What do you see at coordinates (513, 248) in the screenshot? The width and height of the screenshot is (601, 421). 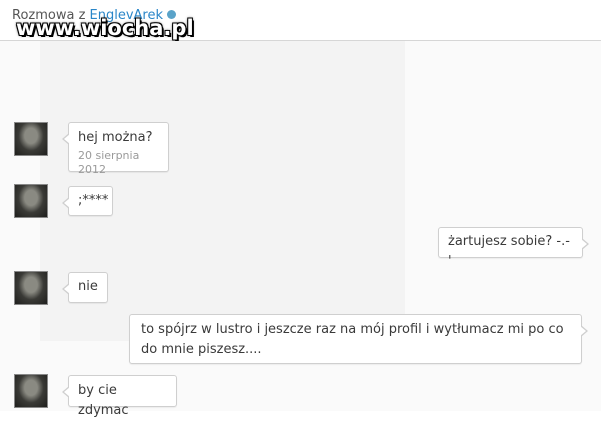 I see `message-bubble: żartujesz sobie? -.-'` at bounding box center [513, 248].